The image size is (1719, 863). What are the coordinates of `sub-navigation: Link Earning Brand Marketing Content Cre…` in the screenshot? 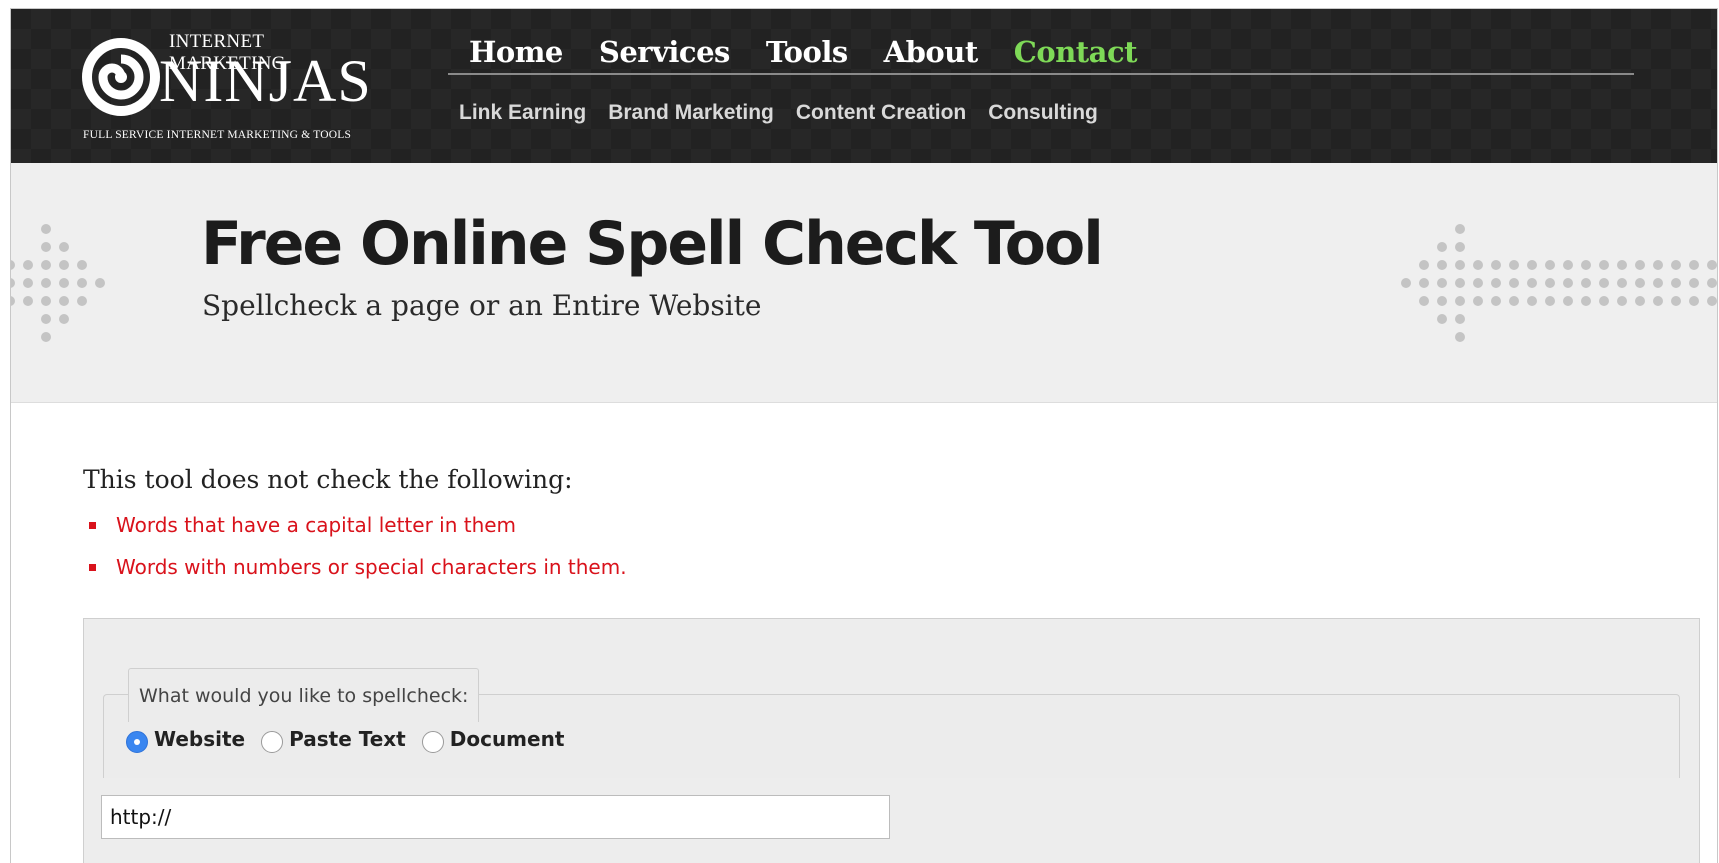 It's located at (778, 113).